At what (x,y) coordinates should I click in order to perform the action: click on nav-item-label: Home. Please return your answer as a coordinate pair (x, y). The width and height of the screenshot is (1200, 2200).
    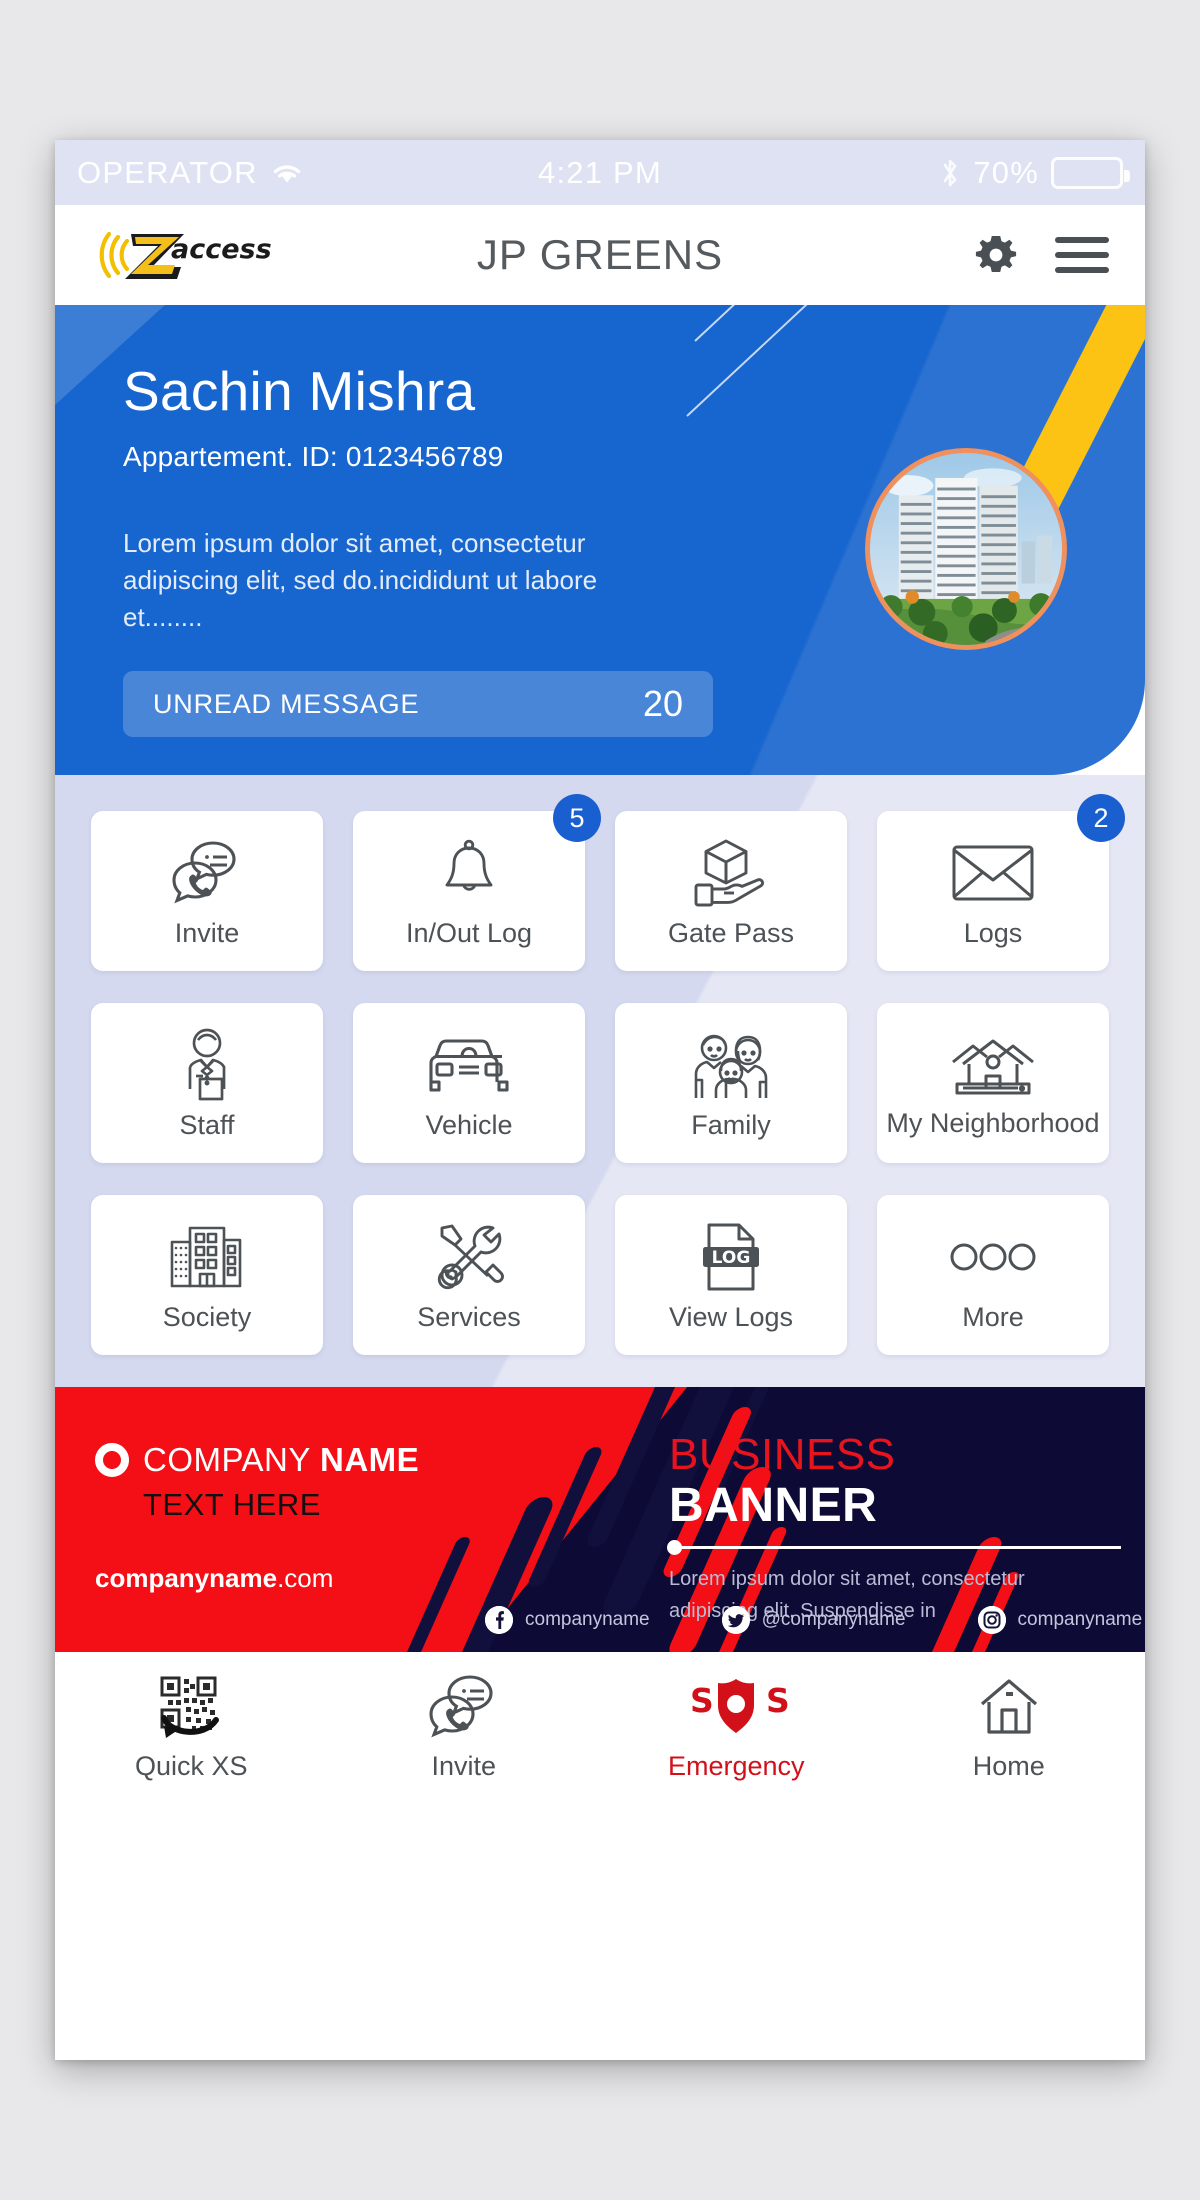
    Looking at the image, I should click on (1008, 1765).